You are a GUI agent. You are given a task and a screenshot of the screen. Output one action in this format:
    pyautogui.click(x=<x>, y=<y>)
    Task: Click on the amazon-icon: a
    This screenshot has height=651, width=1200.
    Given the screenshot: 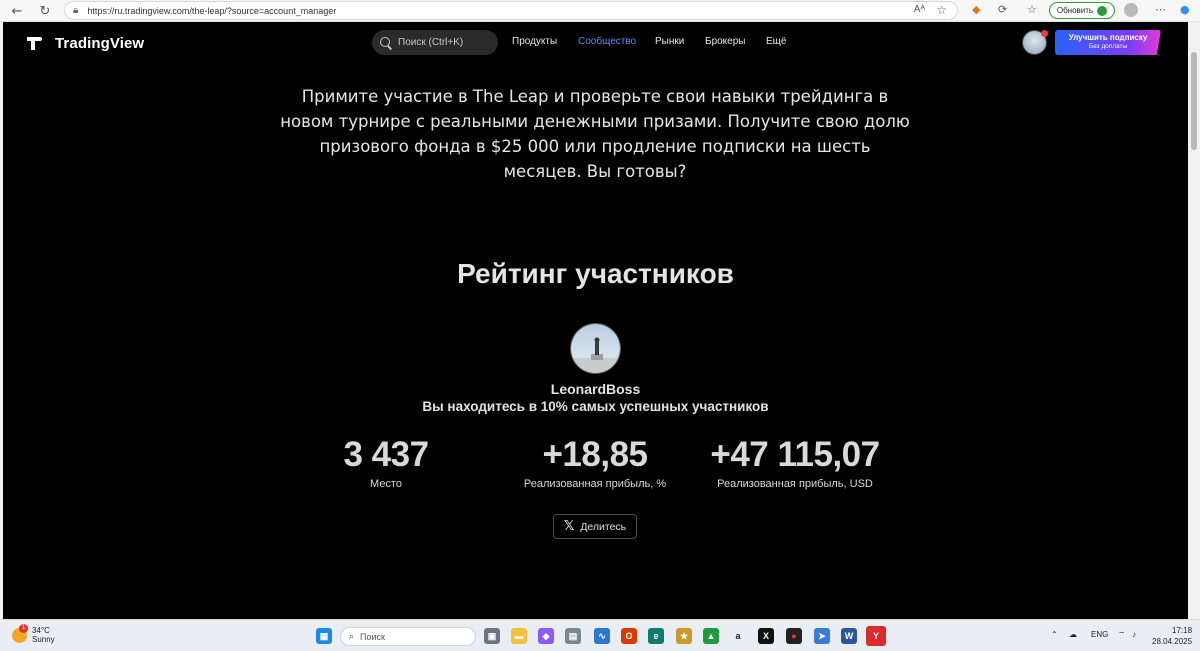 What is the action you would take?
    pyautogui.click(x=738, y=636)
    